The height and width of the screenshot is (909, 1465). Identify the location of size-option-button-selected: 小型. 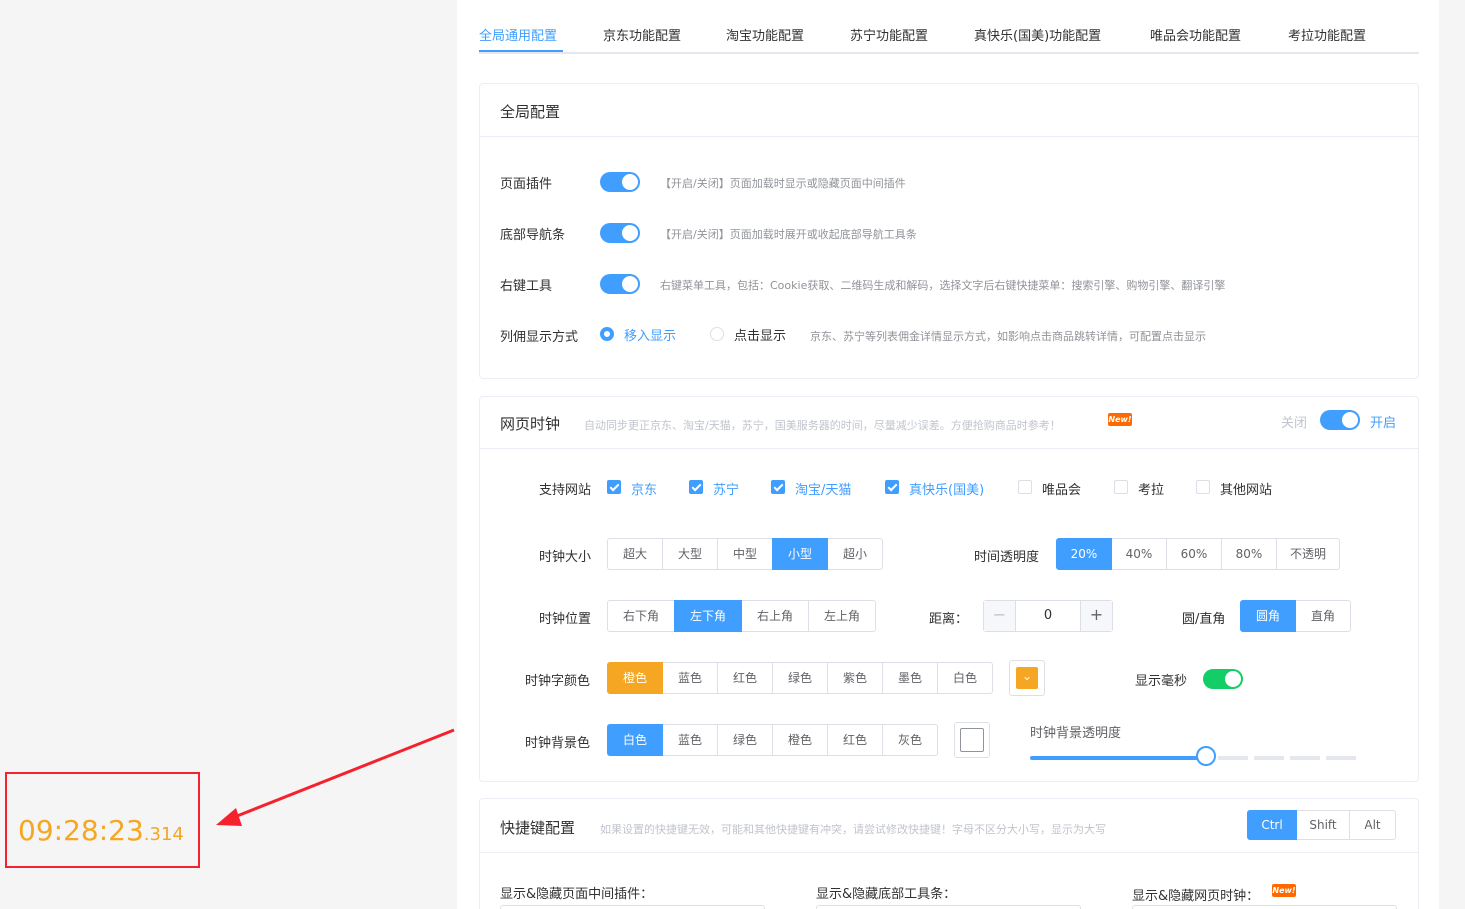
(800, 554).